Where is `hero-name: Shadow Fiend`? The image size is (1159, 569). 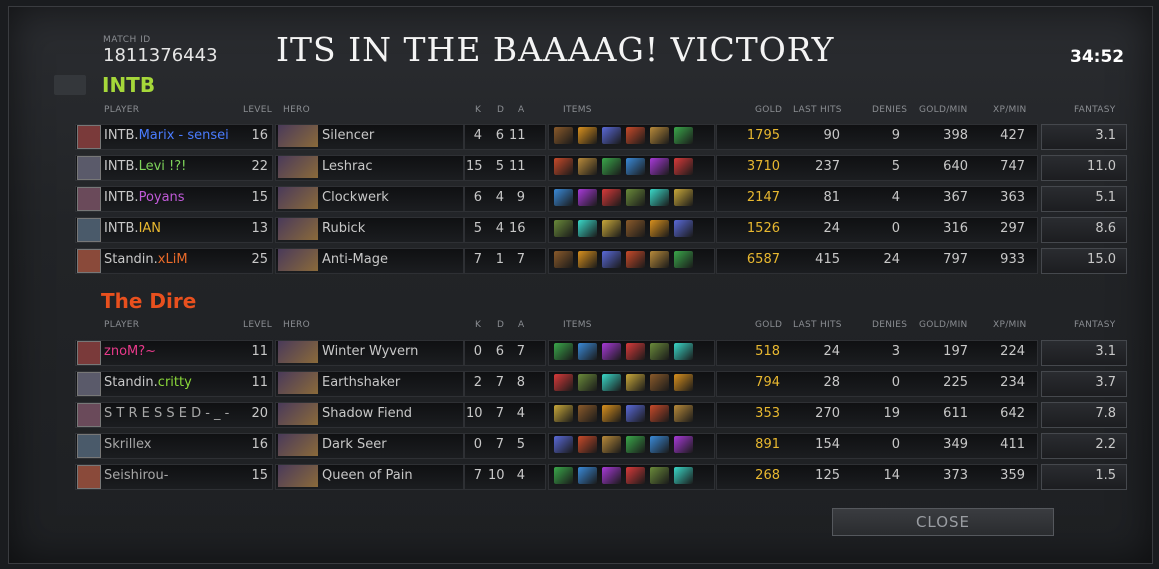 hero-name: Shadow Fiend is located at coordinates (367, 413).